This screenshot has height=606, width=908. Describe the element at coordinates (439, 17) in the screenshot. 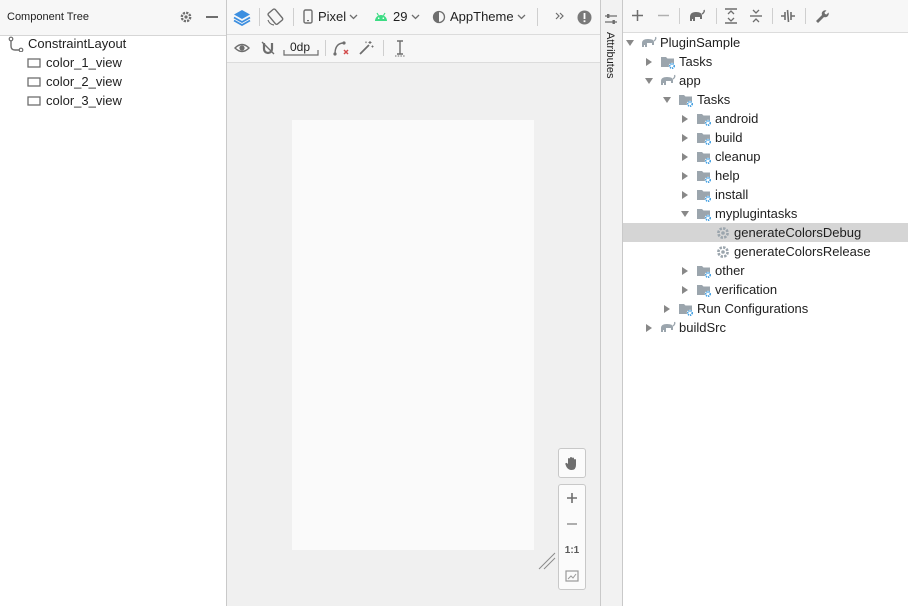

I see `theme-icon` at that location.